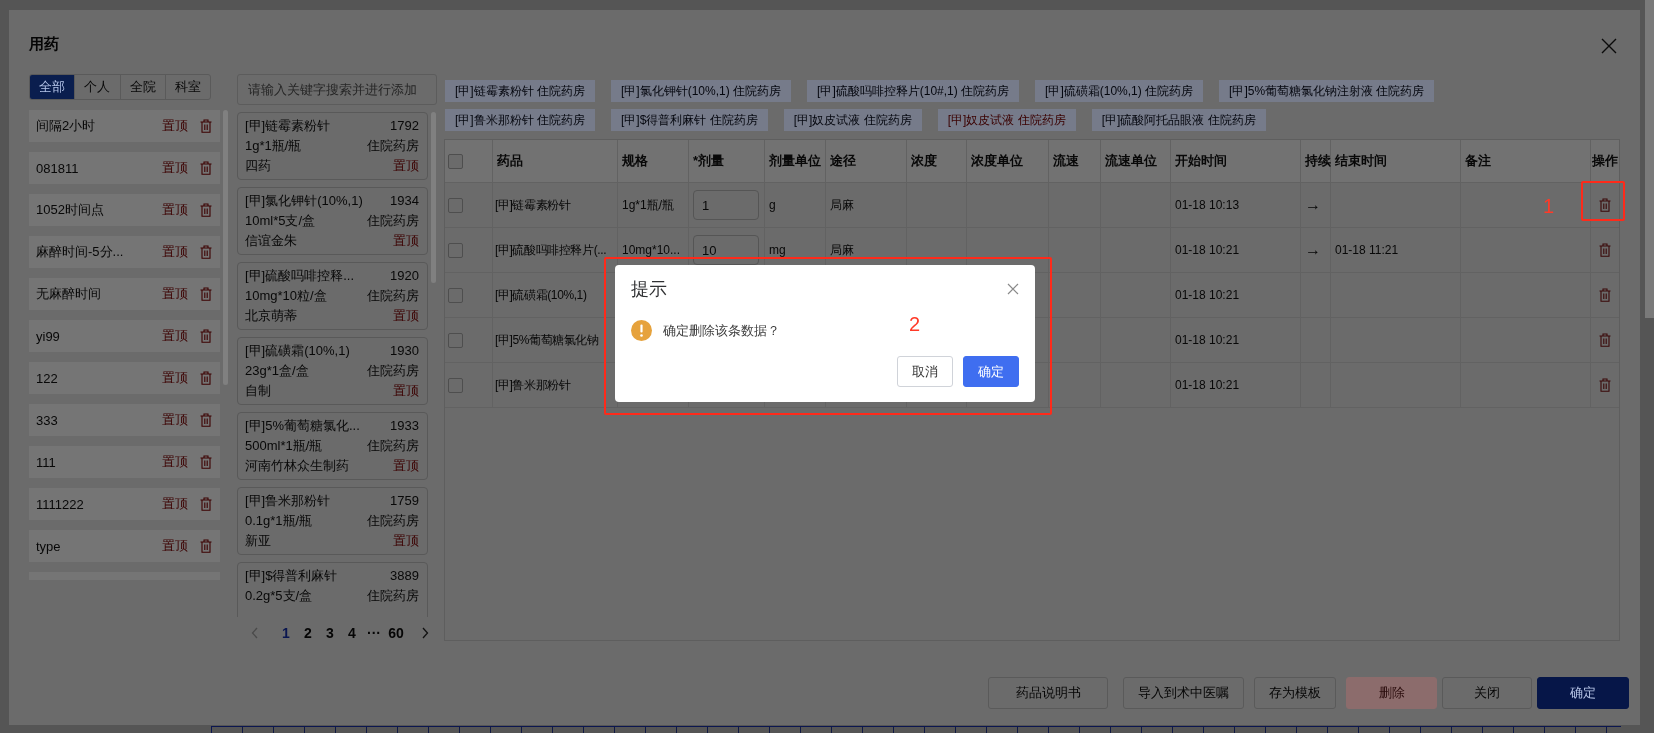 The height and width of the screenshot is (733, 1654). What do you see at coordinates (726, 205) in the screenshot?
I see `dose-field: 1` at bounding box center [726, 205].